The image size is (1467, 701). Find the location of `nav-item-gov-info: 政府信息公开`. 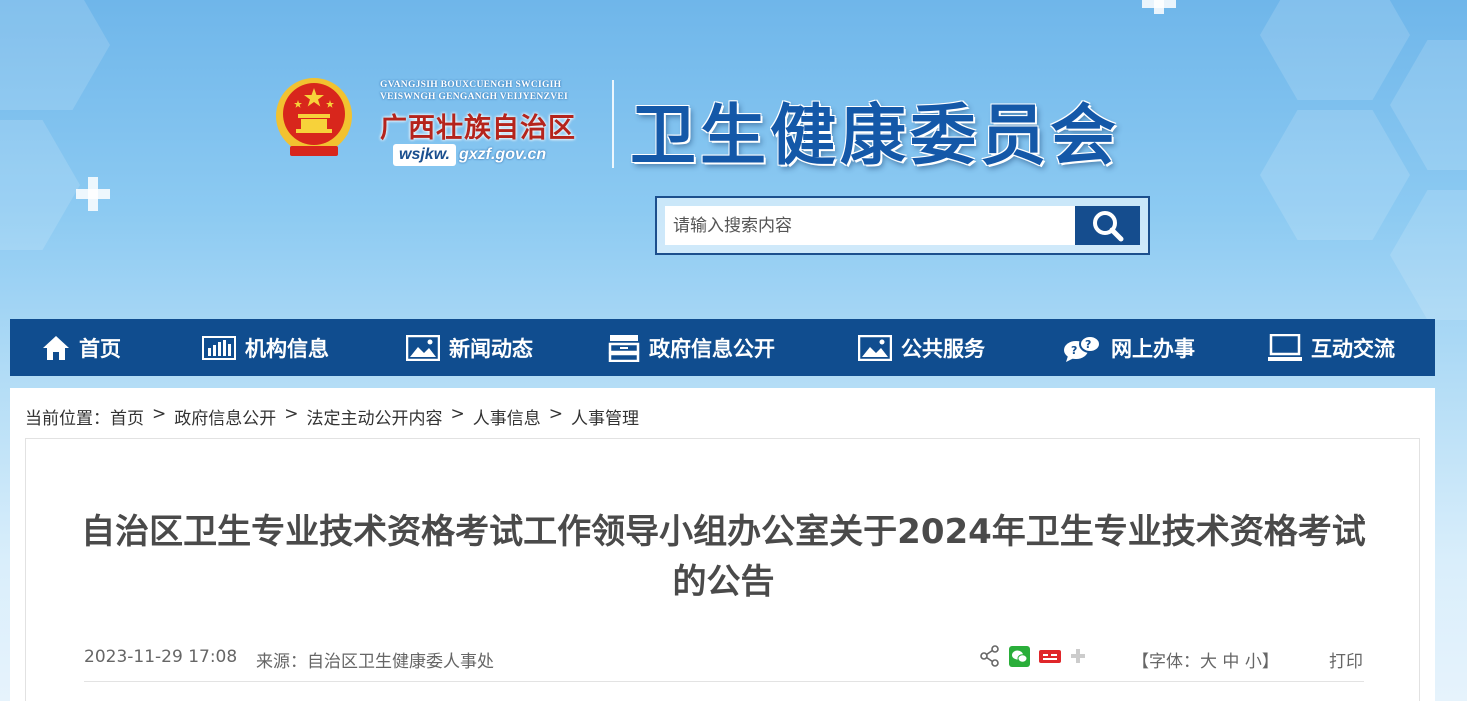

nav-item-gov-info: 政府信息公开 is located at coordinates (691, 347).